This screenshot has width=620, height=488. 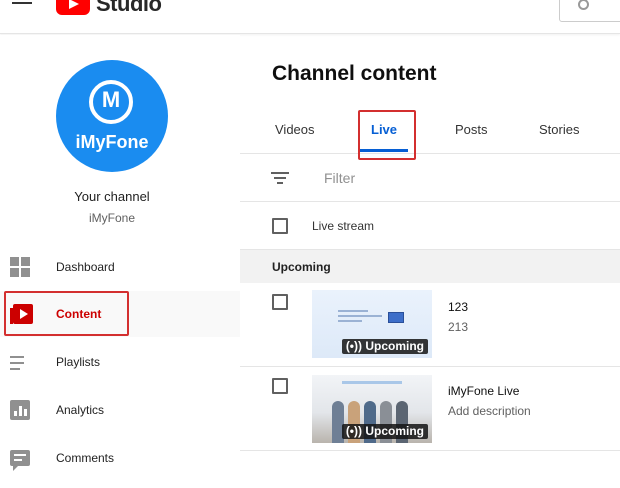 I want to click on tab-stories: Stories, so click(x=559, y=129).